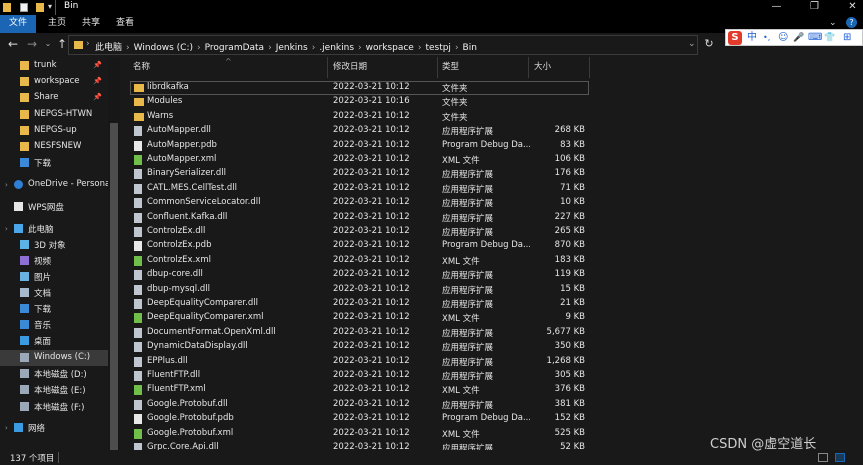 This screenshot has width=863, height=465. Describe the element at coordinates (847, 38) in the screenshot. I see `ime-menu-icon: ⊞` at that location.